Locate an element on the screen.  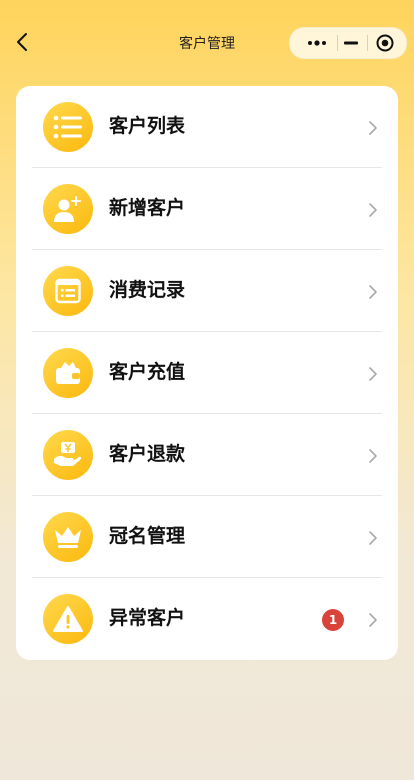
menu-item-label: 冠名管理 is located at coordinates (147, 536).